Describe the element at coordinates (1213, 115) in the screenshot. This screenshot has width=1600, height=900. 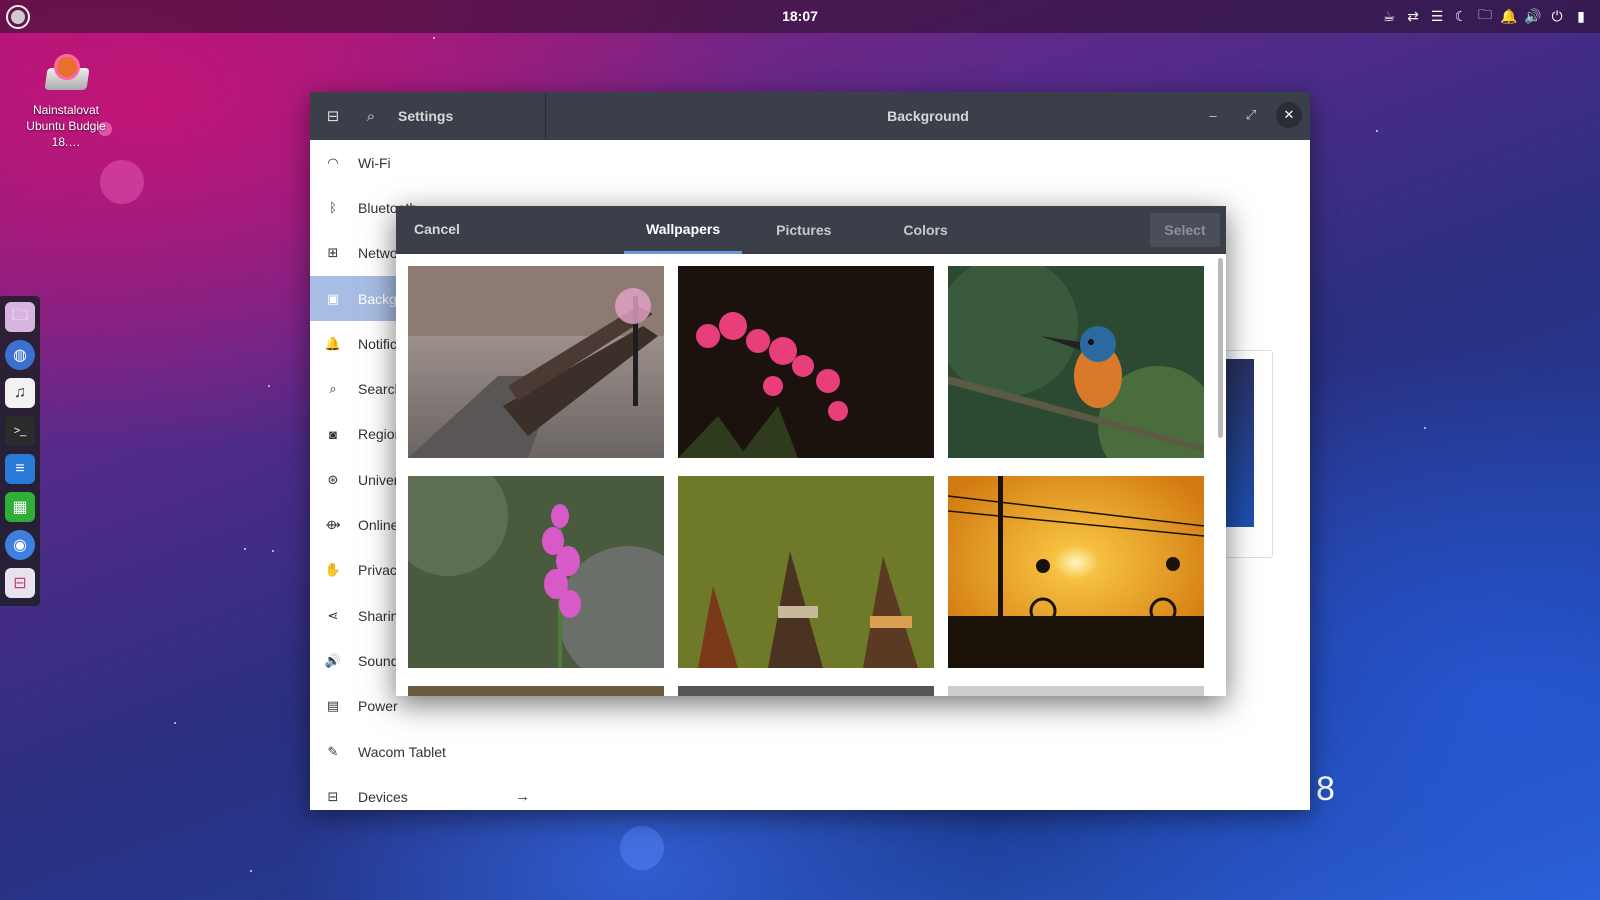
I see `minimize-icon: –` at that location.